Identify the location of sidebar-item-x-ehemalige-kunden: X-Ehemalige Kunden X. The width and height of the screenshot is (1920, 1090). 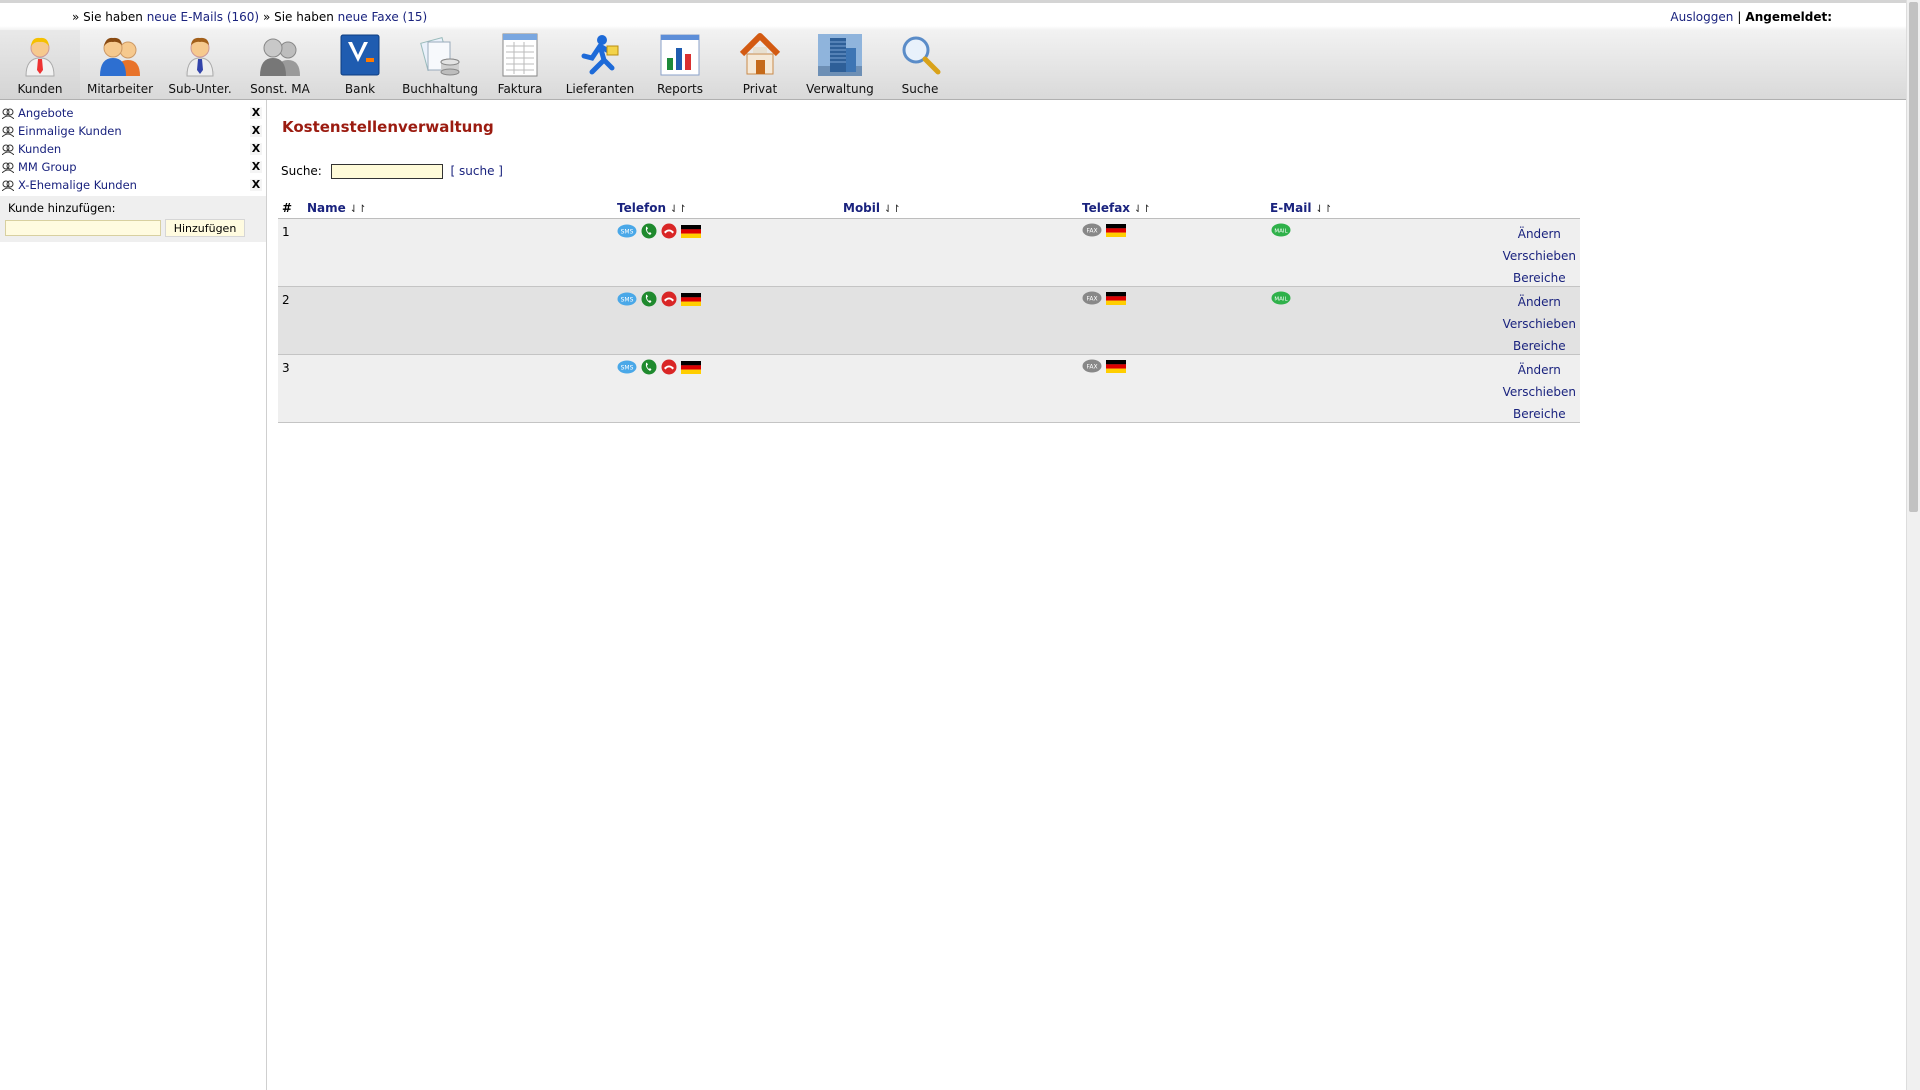
(133, 185).